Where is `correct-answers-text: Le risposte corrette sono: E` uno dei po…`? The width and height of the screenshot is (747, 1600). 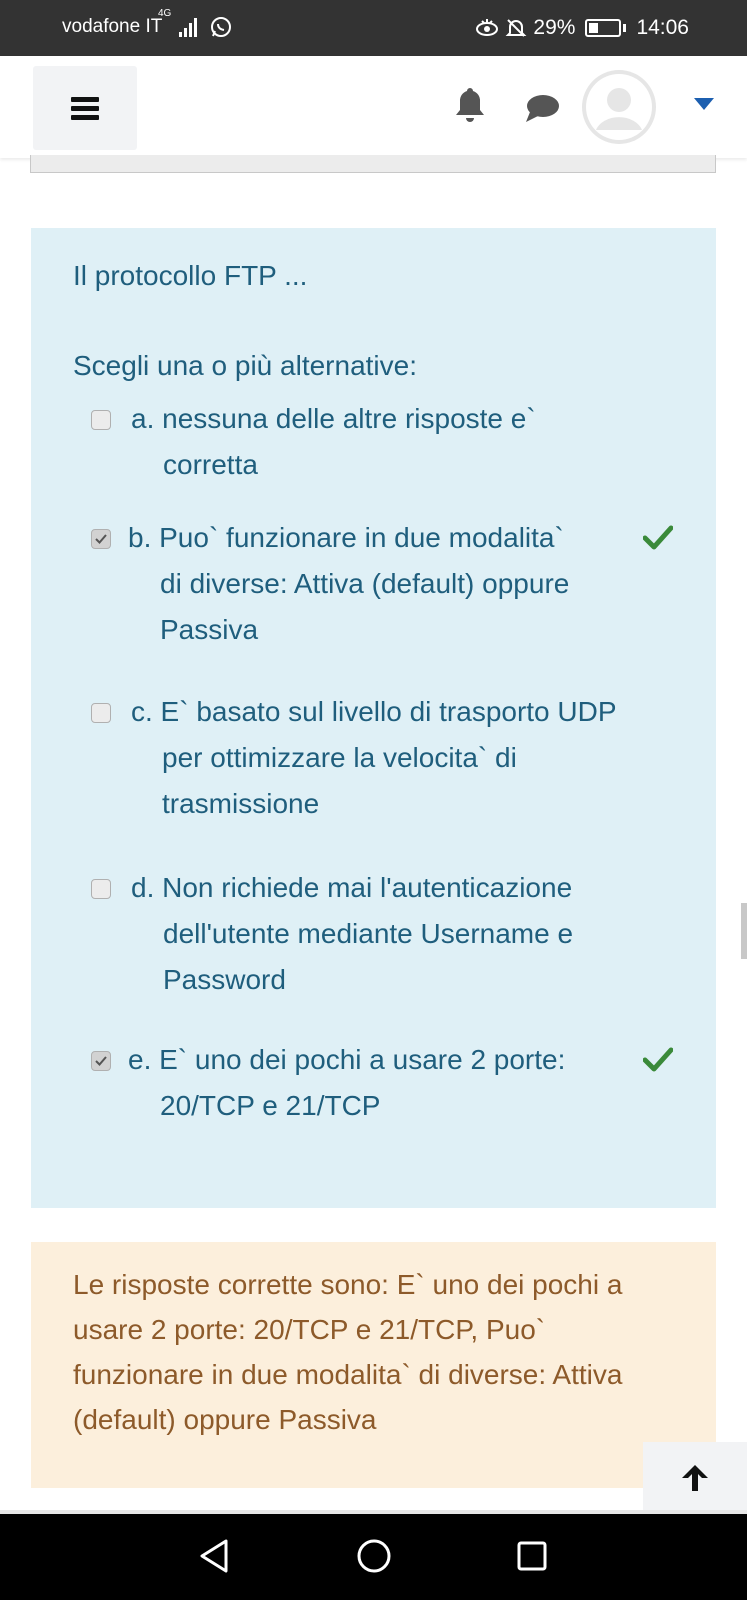 correct-answers-text: Le risposte corrette sono: E` uno dei po… is located at coordinates (348, 1352).